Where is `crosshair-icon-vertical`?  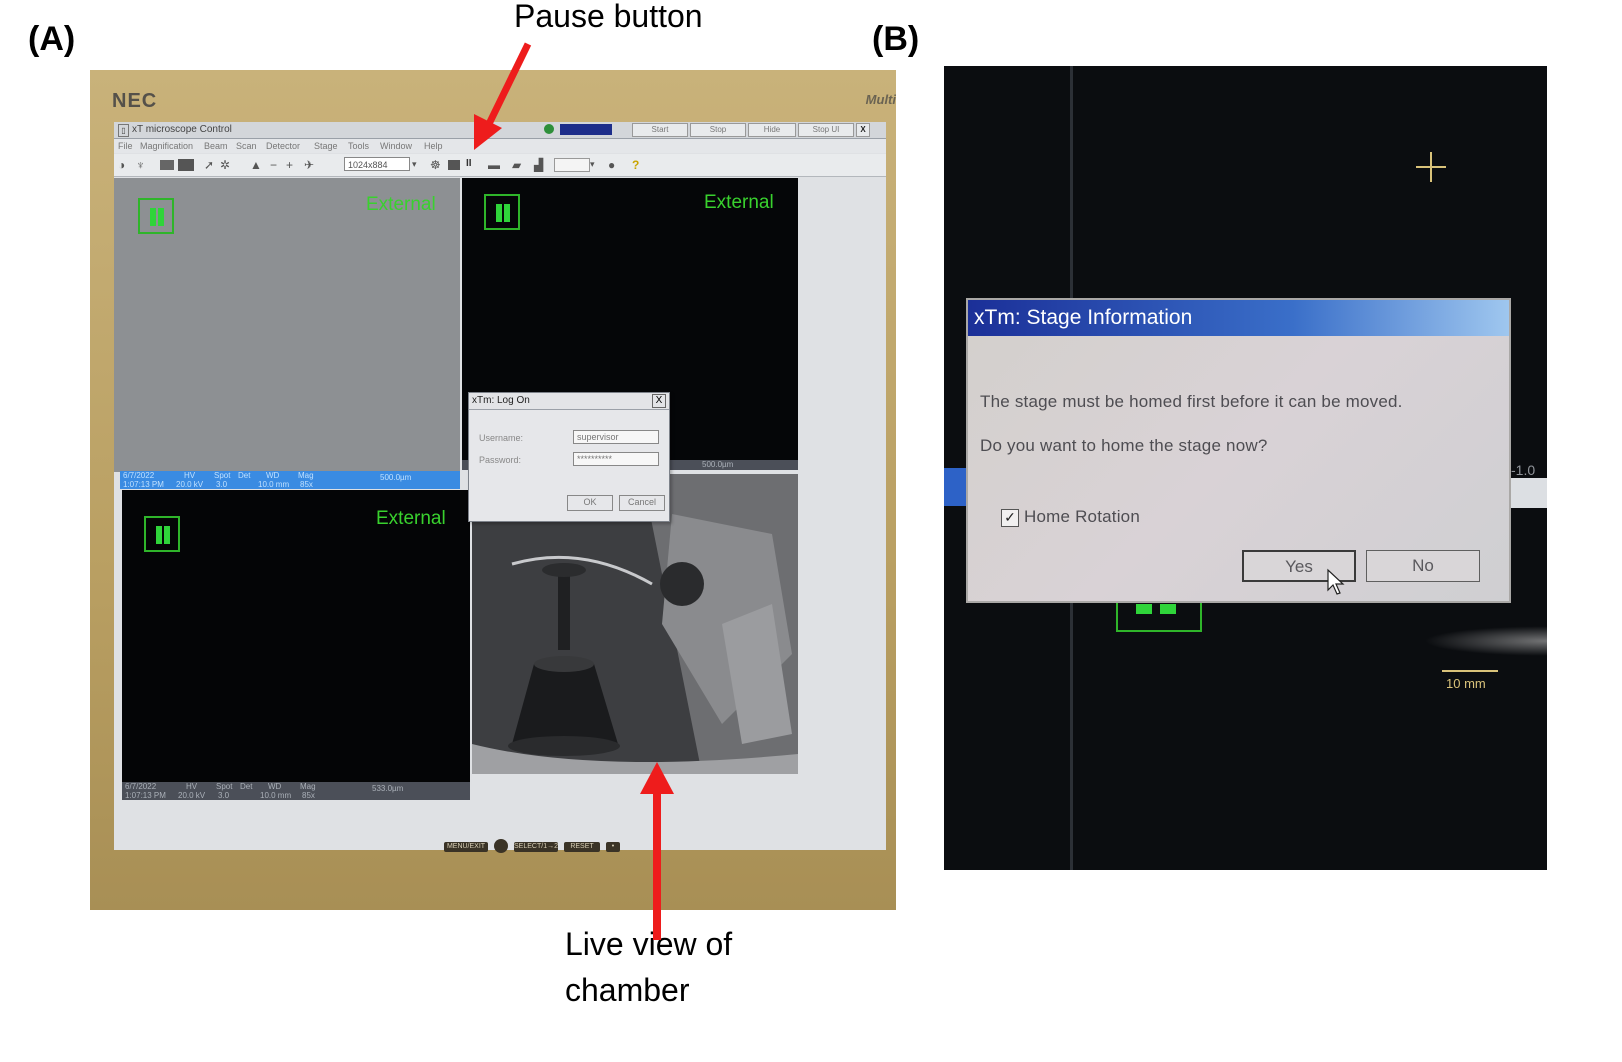
crosshair-icon-vertical is located at coordinates (1431, 167).